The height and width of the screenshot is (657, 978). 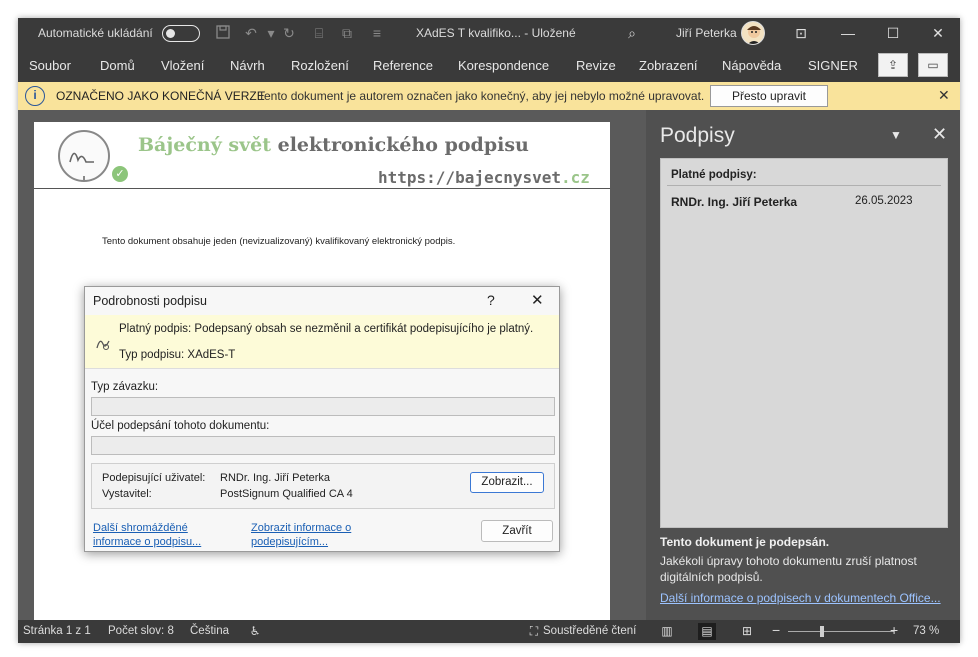 What do you see at coordinates (209, 631) in the screenshot?
I see `language-status: Čeština` at bounding box center [209, 631].